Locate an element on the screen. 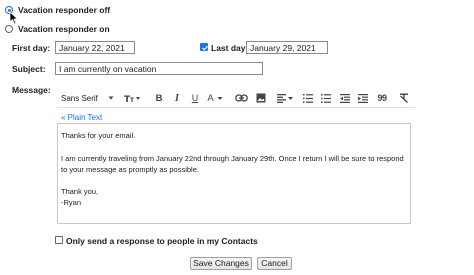  indent-less-icon is located at coordinates (345, 98).